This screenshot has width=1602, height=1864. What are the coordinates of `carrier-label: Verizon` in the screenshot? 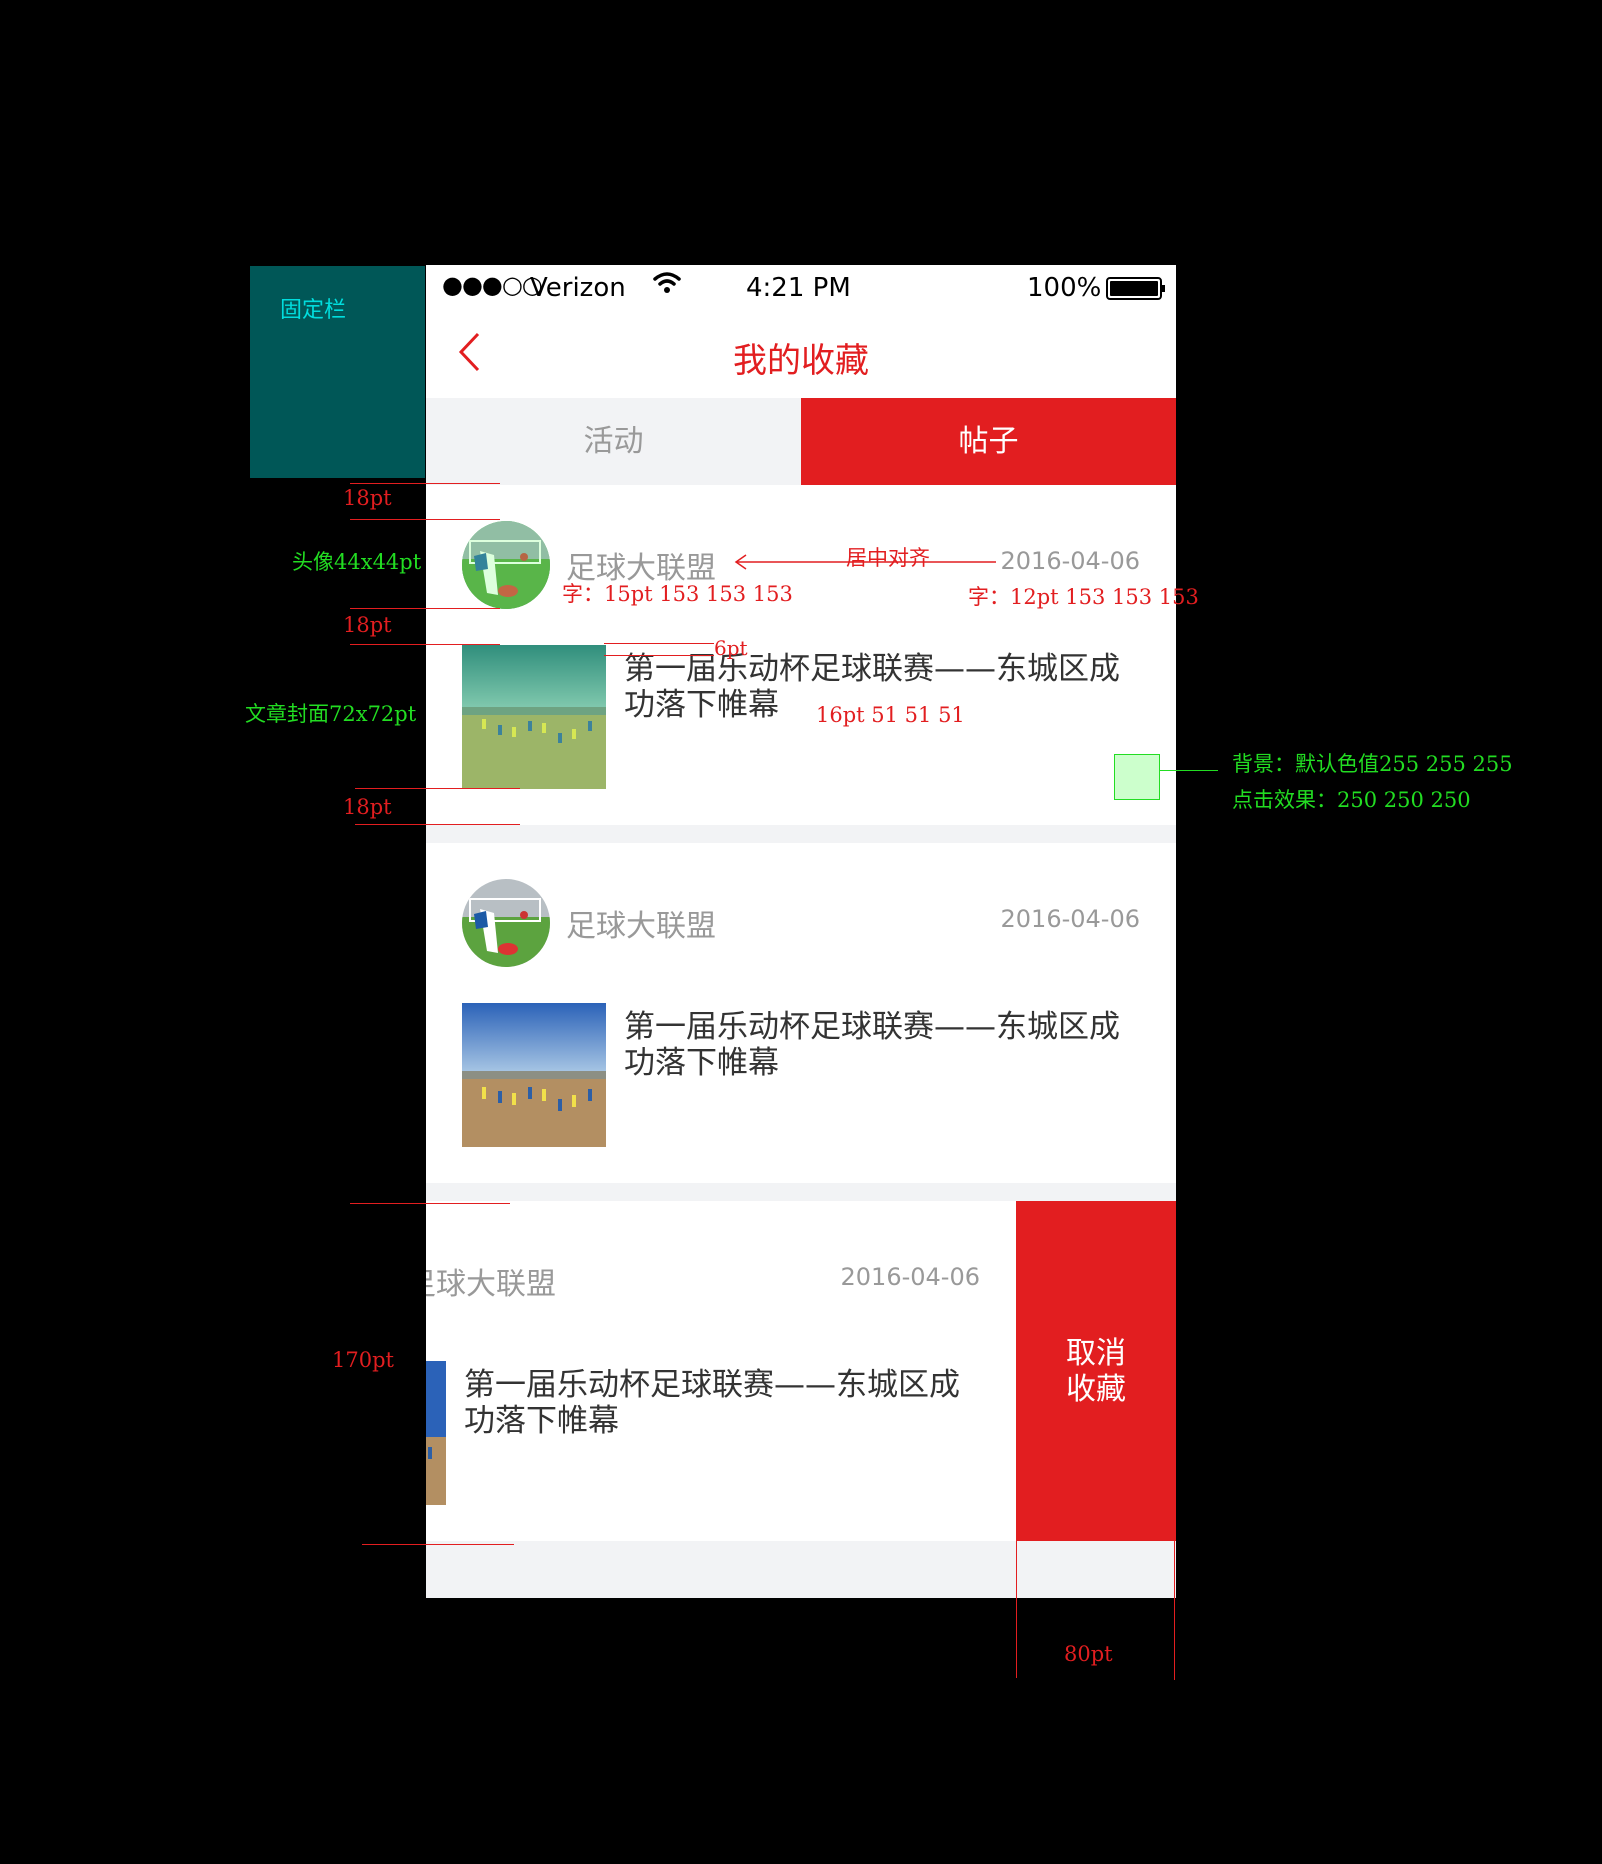 It's located at (578, 288).